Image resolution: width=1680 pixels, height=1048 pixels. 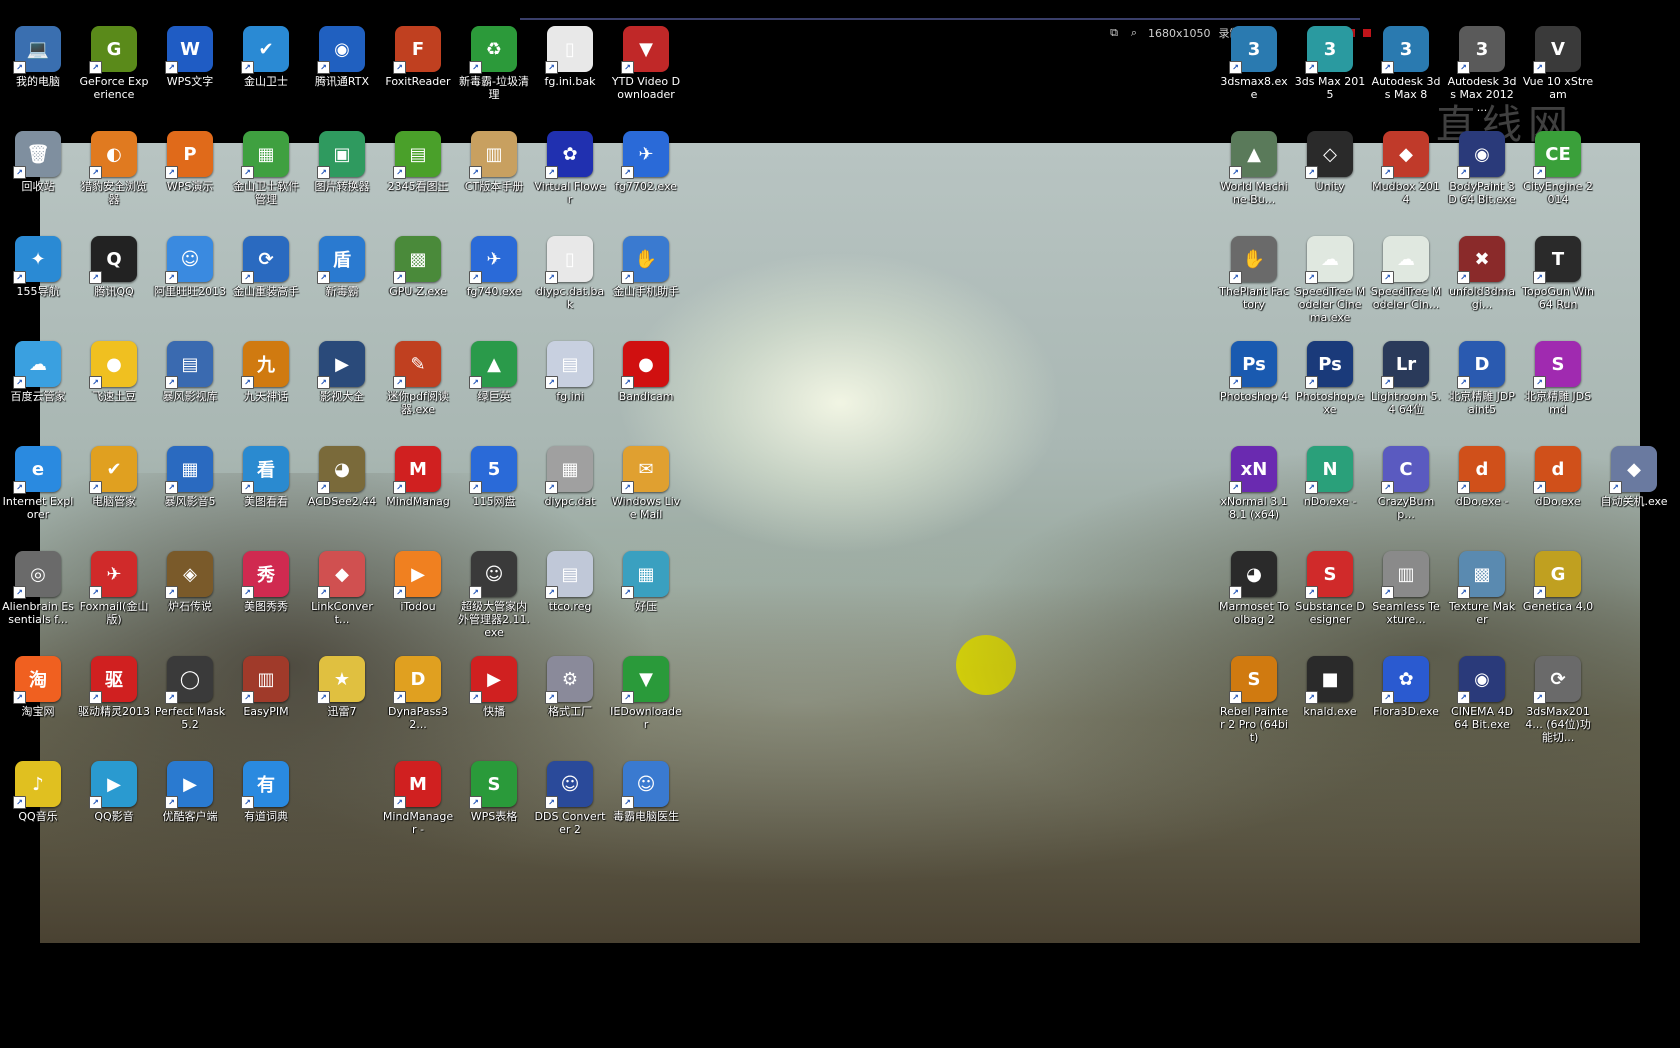 I want to click on desktop-icon-item: ▦ ↗ 金山卫士软件管理, so click(x=266, y=179).